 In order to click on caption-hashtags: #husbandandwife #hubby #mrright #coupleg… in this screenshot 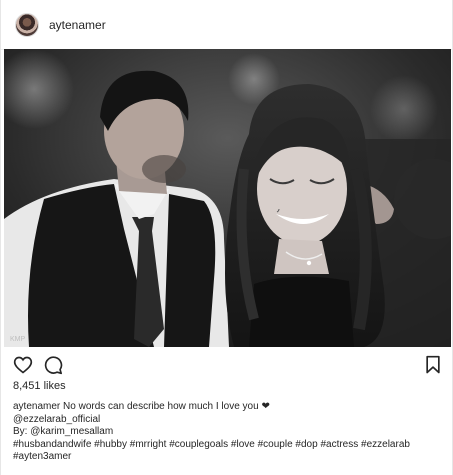, I will do `click(228, 451)`.